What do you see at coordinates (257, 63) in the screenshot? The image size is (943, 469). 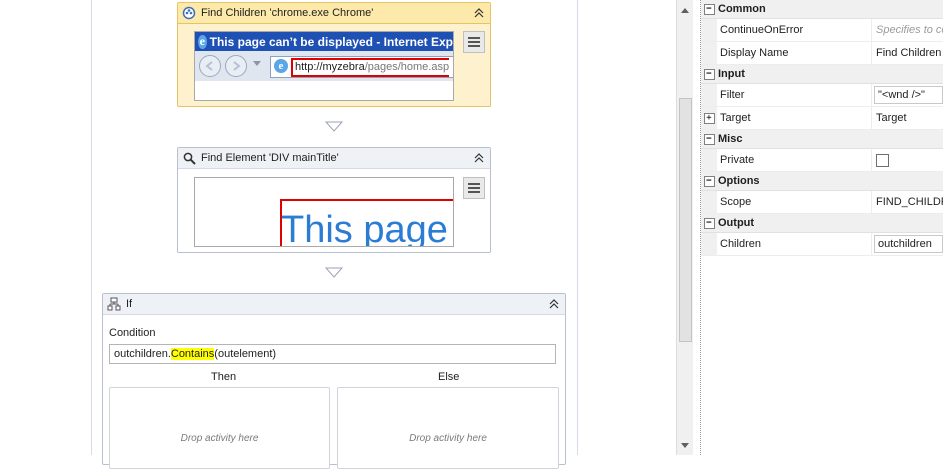 I see `history-dropdown-icon` at bounding box center [257, 63].